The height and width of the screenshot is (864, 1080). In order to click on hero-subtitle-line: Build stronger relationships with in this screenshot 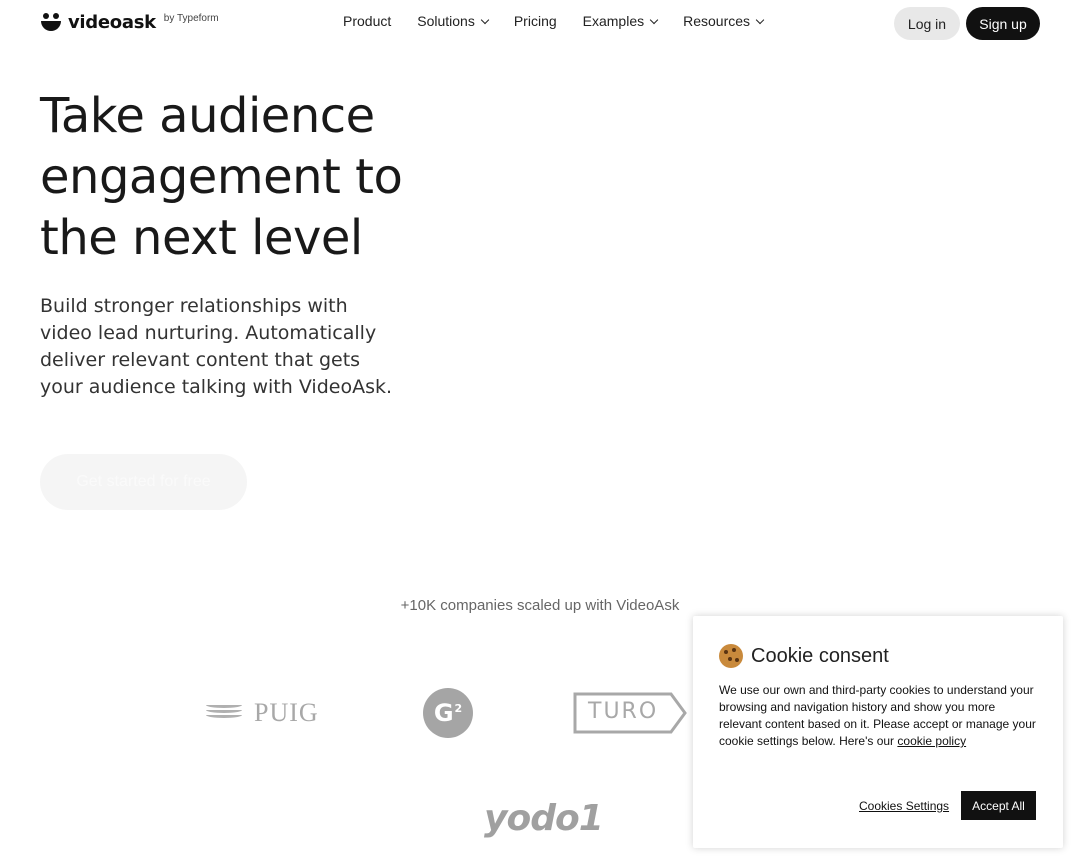, I will do `click(194, 306)`.